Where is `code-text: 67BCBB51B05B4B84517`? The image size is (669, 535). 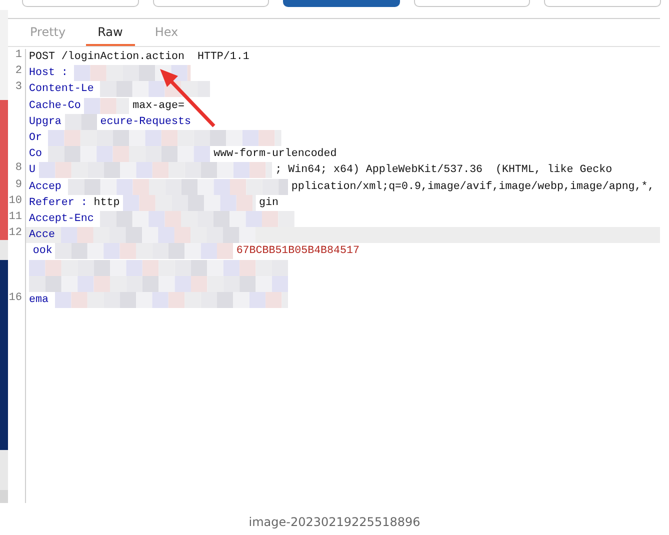 code-text: 67BCBB51B05B4B84517 is located at coordinates (298, 251).